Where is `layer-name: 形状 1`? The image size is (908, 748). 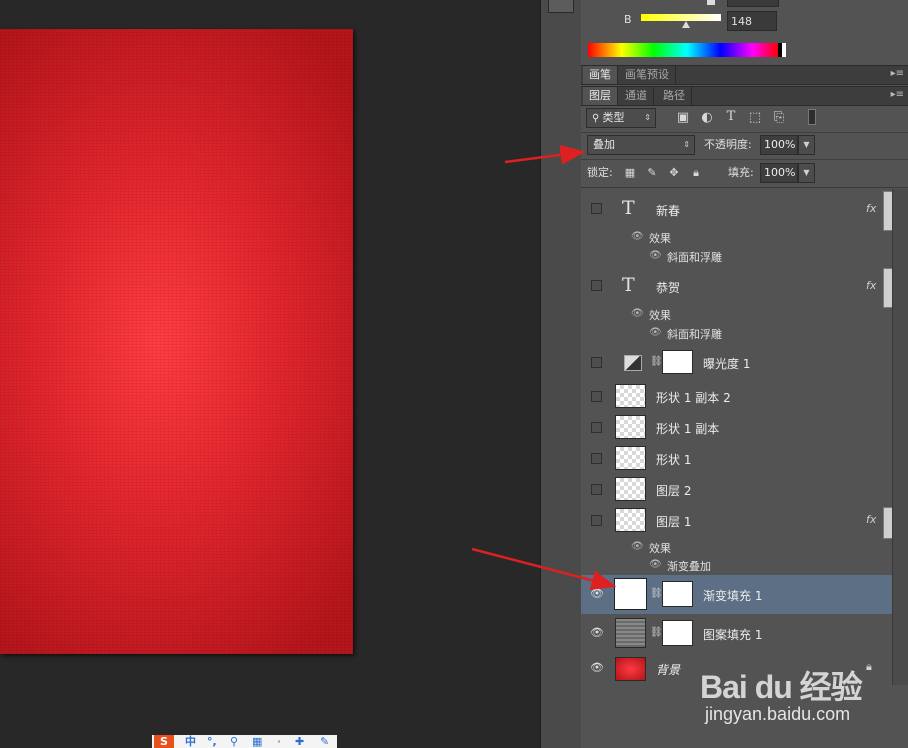
layer-name: 形状 1 is located at coordinates (673, 459).